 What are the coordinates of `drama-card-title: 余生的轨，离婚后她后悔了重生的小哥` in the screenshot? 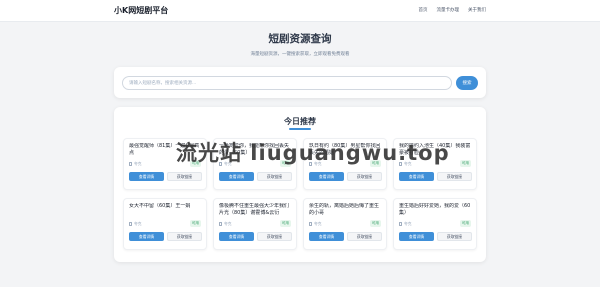 It's located at (346, 210).